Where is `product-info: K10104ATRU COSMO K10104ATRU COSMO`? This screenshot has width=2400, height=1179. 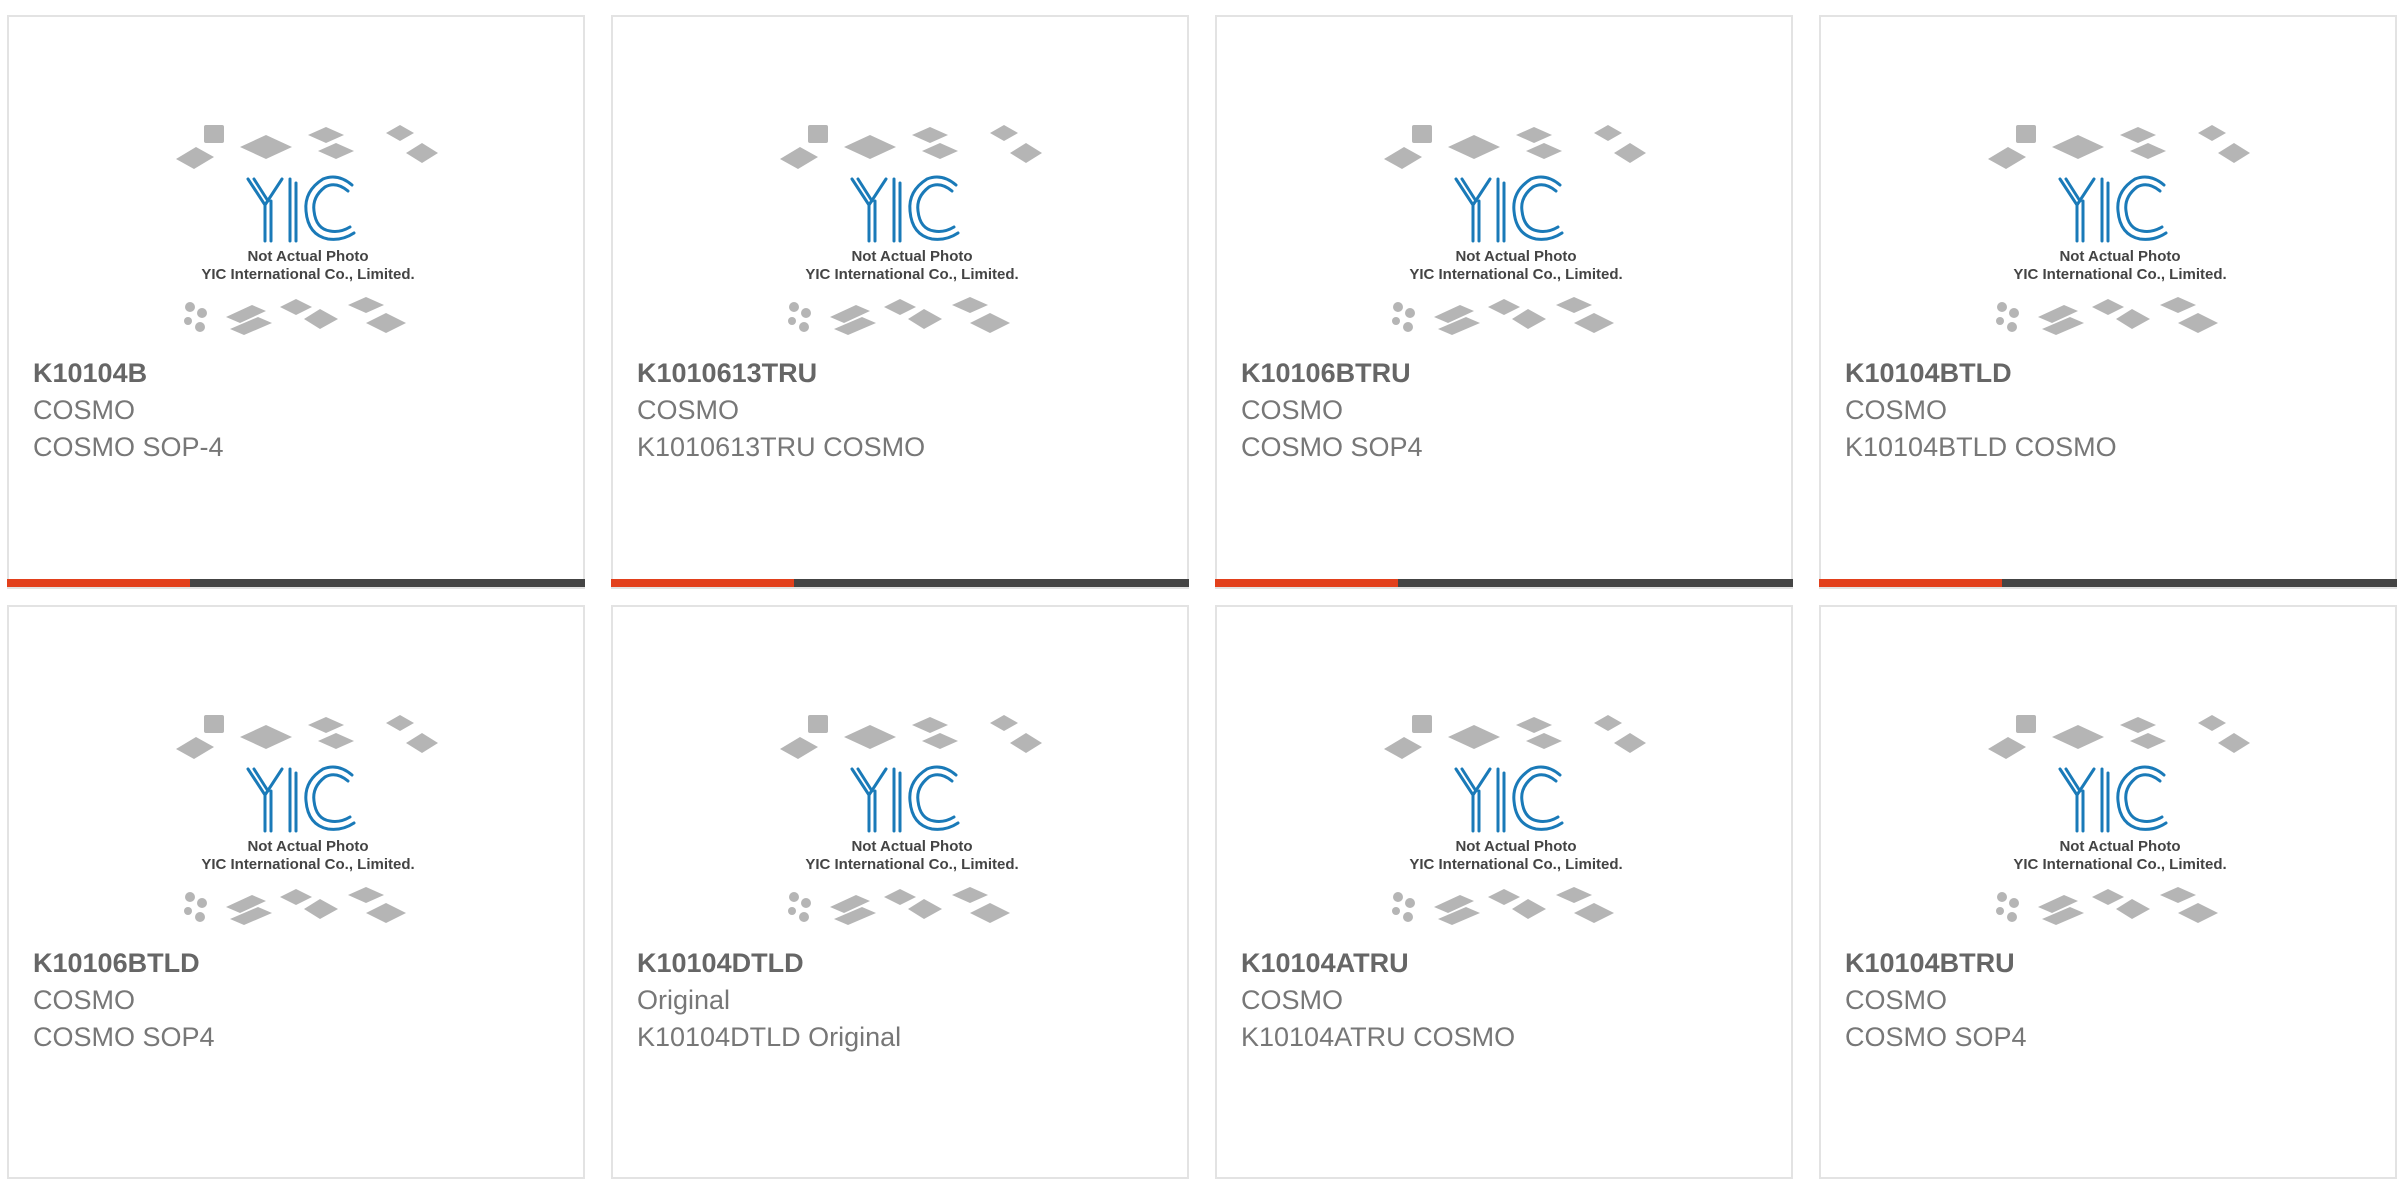
product-info: K10104ATRU COSMO K10104ATRU COSMO is located at coordinates (1511, 1000).